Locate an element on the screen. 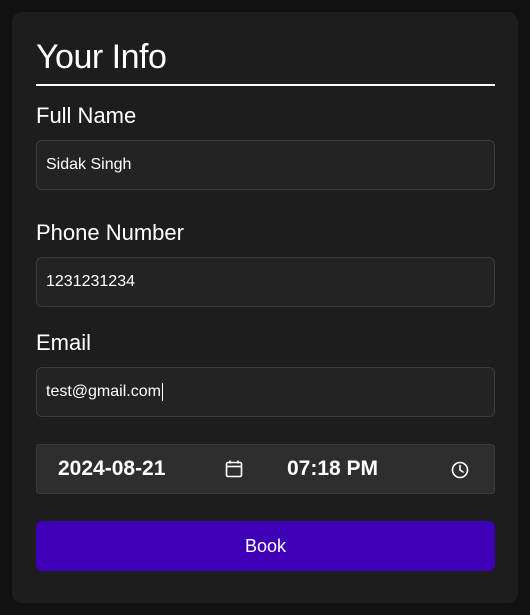  date-input: 2024-08-21 is located at coordinates (111, 469).